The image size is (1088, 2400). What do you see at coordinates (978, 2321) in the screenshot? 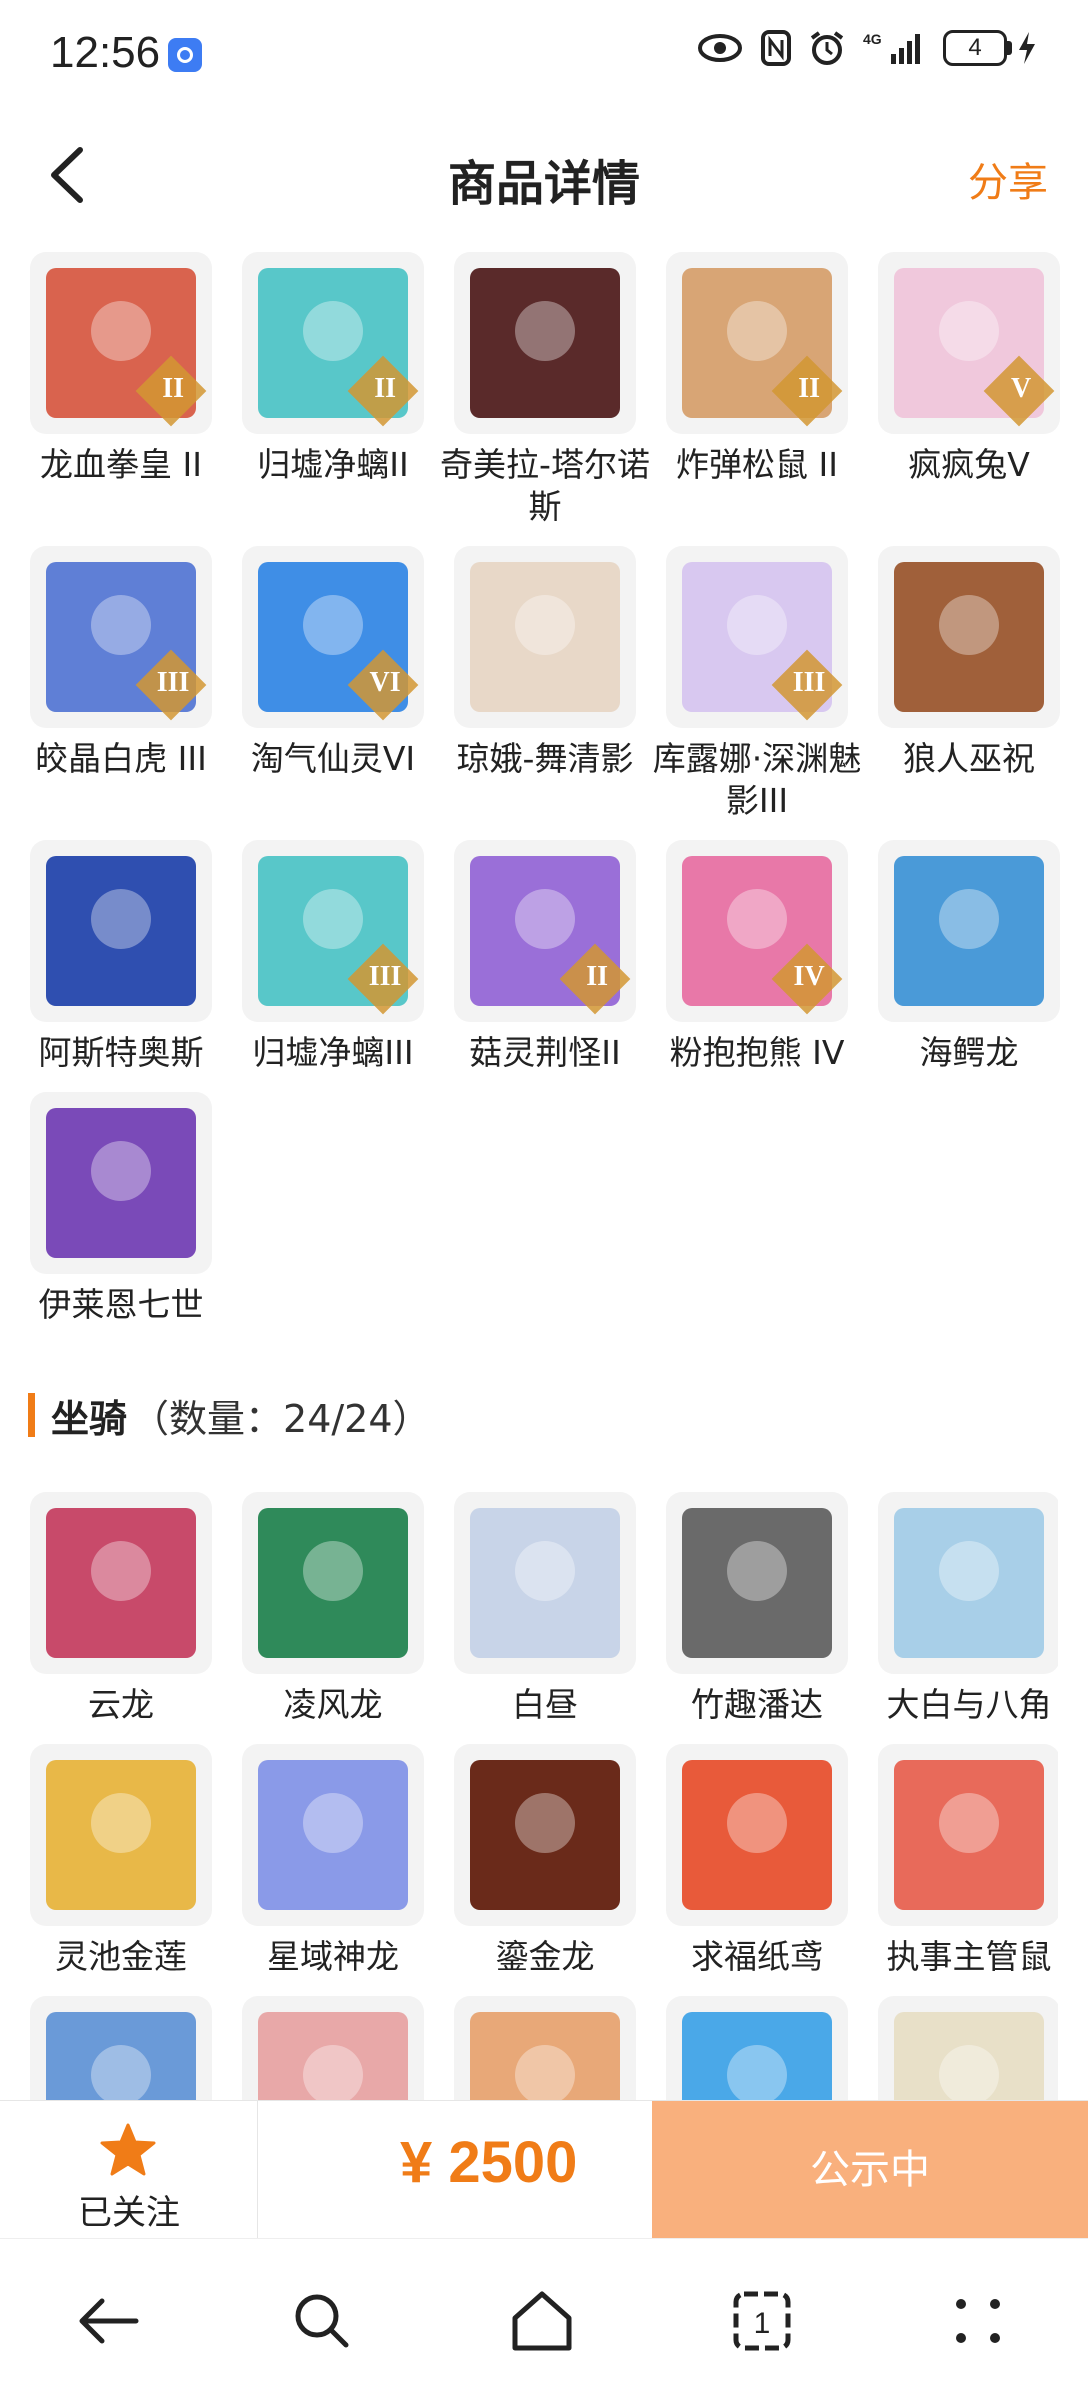
I see `nav-menu-button` at bounding box center [978, 2321].